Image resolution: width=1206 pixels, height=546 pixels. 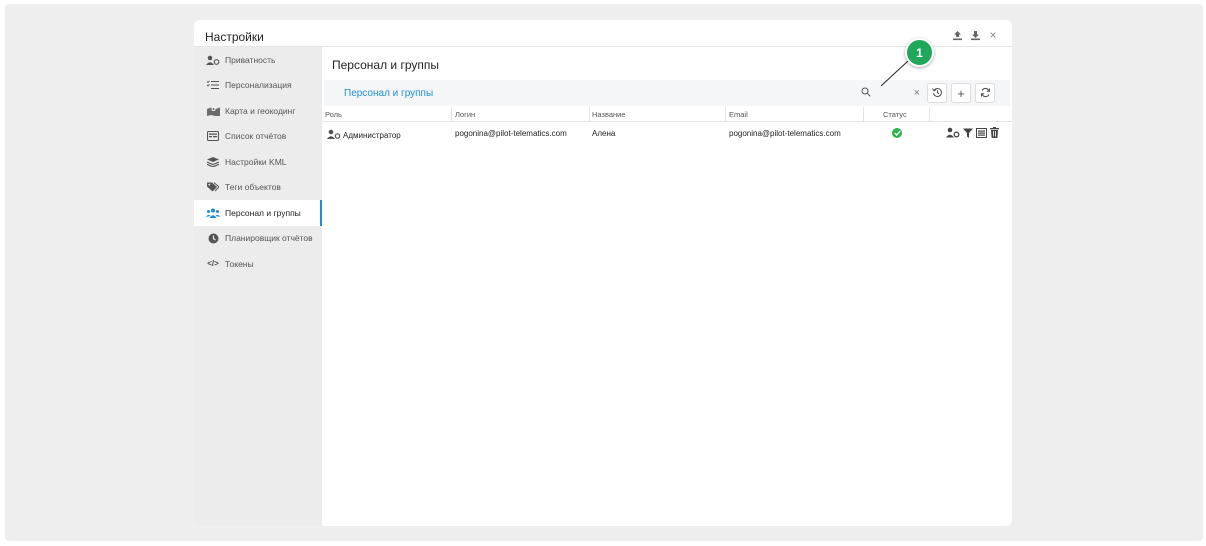 What do you see at coordinates (894, 73) in the screenshot?
I see `callout-pointer-line` at bounding box center [894, 73].